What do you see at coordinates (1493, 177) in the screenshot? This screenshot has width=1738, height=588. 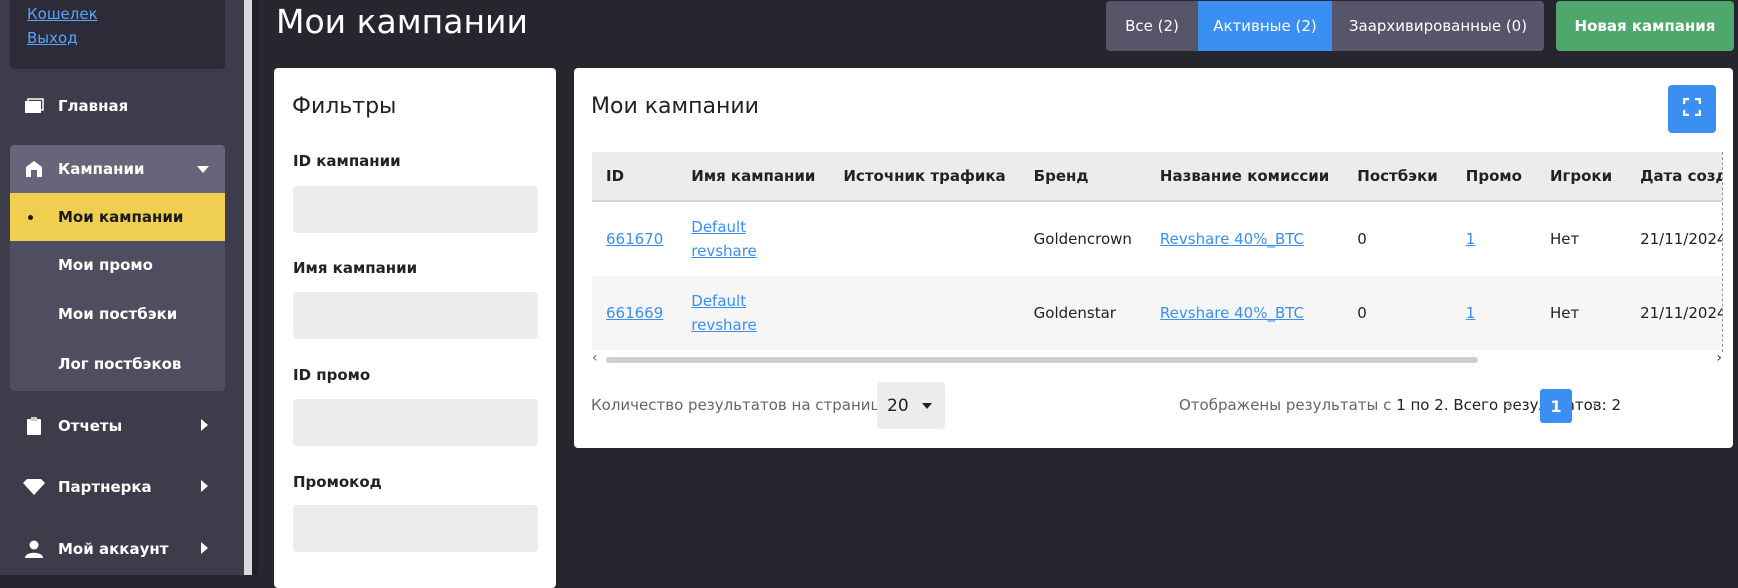 I see `column-header: Промо` at bounding box center [1493, 177].